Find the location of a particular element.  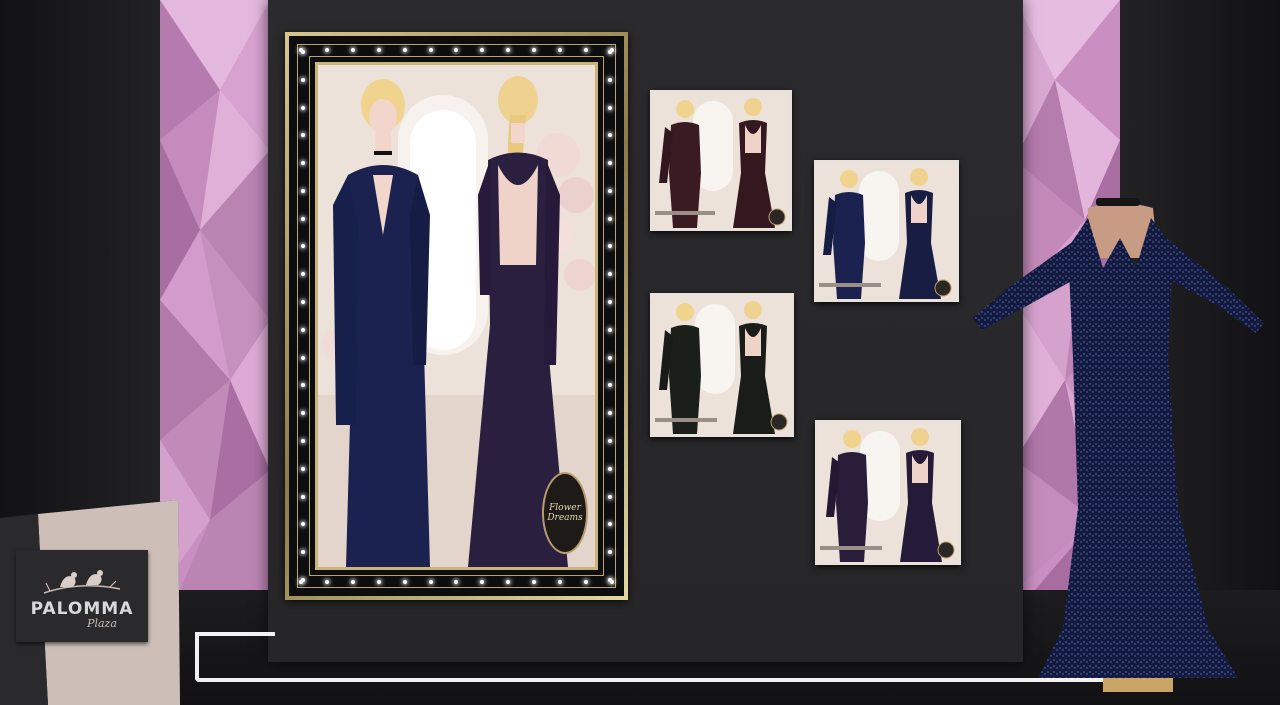

poster-black-gown is located at coordinates (722, 365).